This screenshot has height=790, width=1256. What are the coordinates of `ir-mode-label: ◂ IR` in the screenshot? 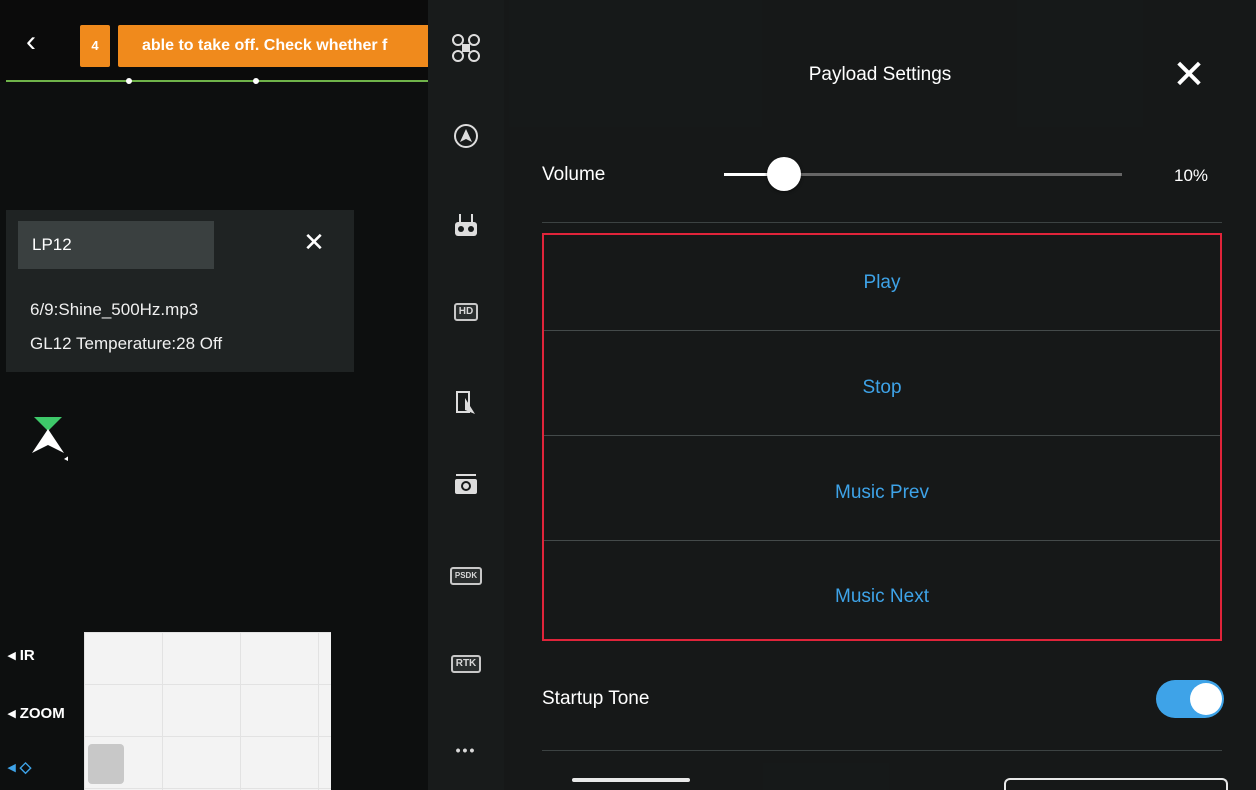 It's located at (21, 655).